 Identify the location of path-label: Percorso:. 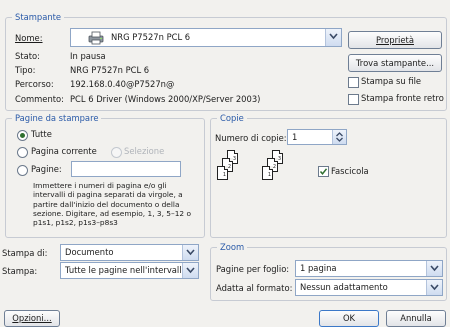
(34, 84).